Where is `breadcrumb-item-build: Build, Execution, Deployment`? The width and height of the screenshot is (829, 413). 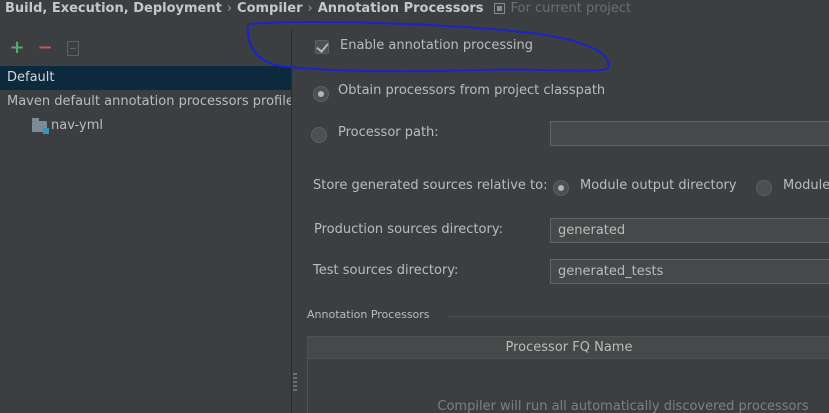 breadcrumb-item-build: Build, Execution, Deployment is located at coordinates (113, 8).